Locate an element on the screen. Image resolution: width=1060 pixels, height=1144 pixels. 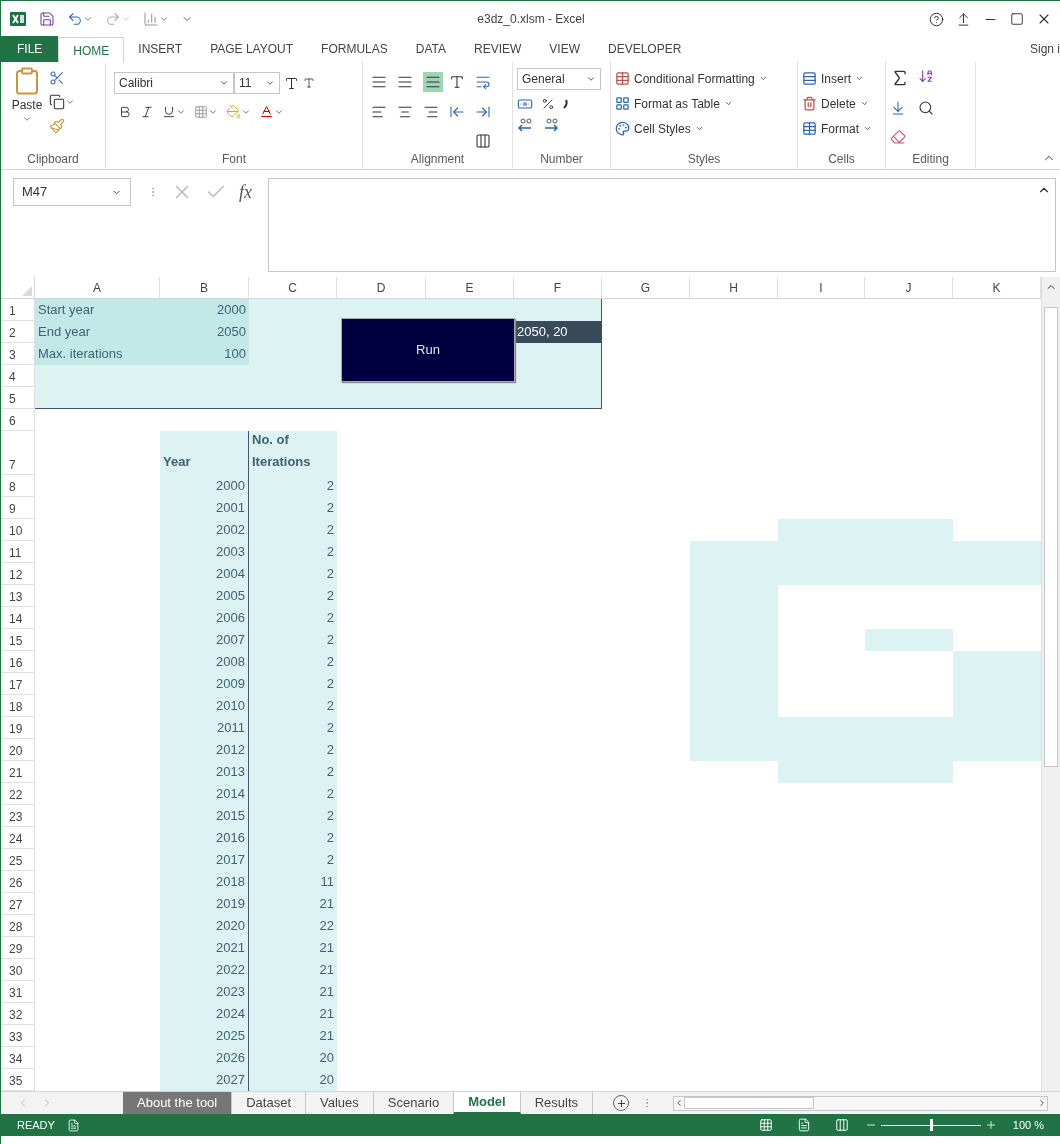
row-header: 34 is located at coordinates (16, 1059).